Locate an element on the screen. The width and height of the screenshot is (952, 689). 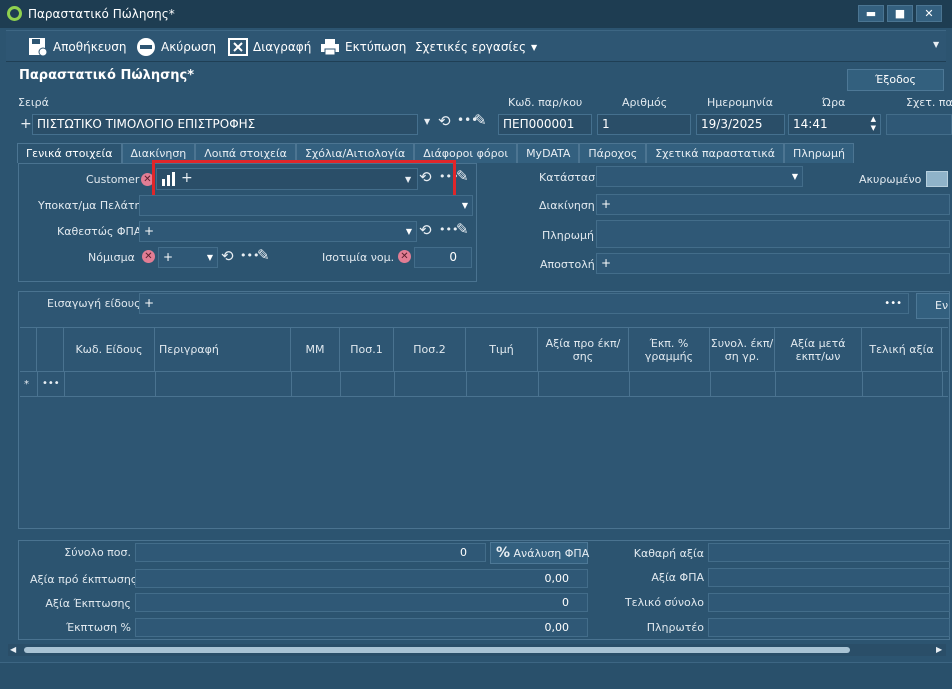
clear-currency-icon: ✕ is located at coordinates (148, 256).